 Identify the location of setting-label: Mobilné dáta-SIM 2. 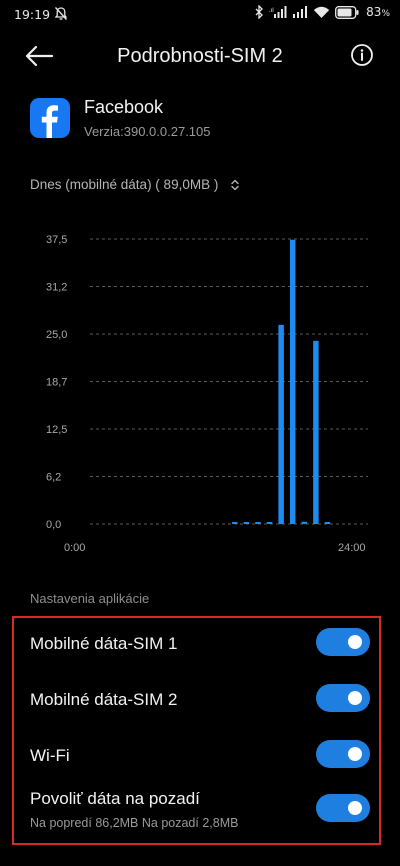
(104, 699).